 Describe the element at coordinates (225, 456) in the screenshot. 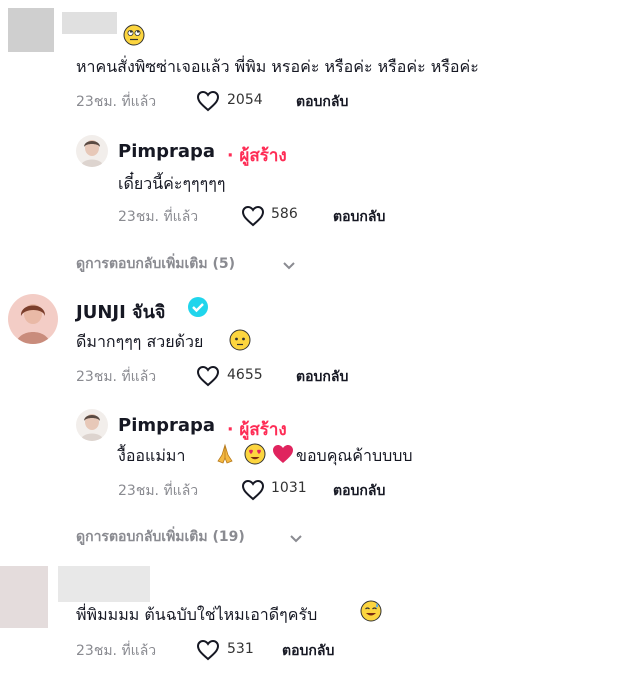

I see `folded-hands-emoji-icon` at that location.